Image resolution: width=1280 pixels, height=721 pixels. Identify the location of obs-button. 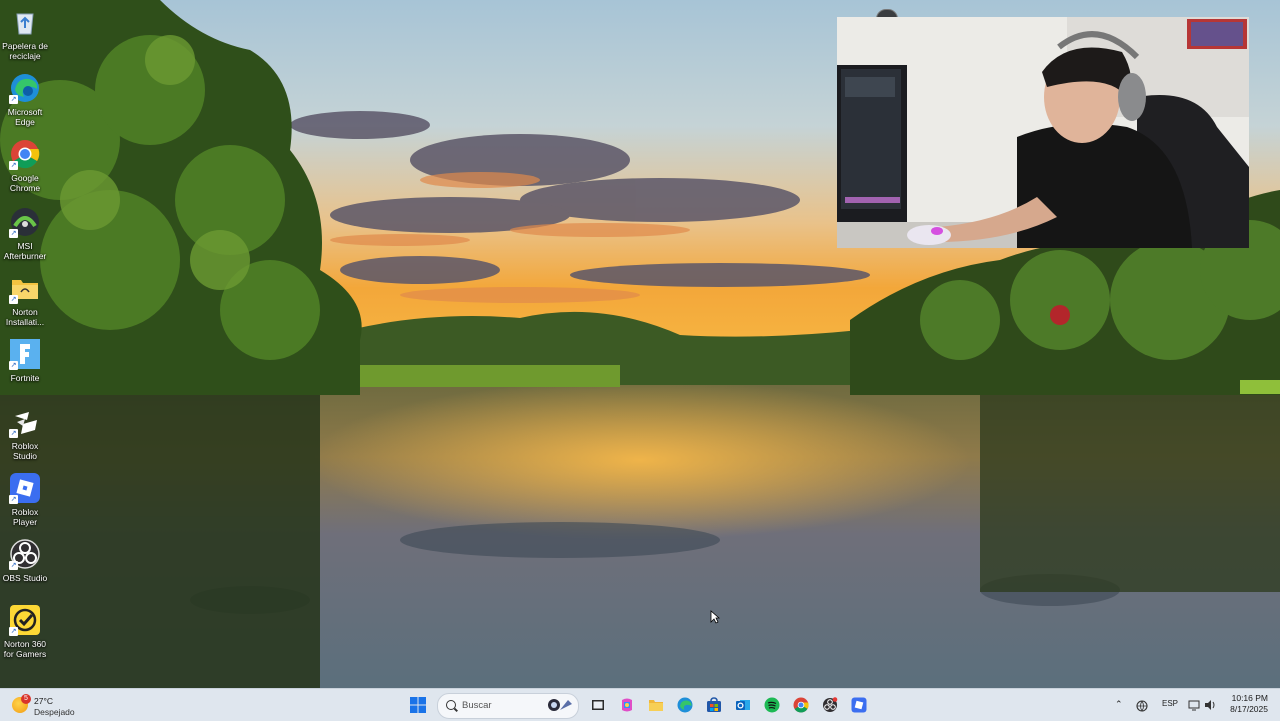
(830, 705).